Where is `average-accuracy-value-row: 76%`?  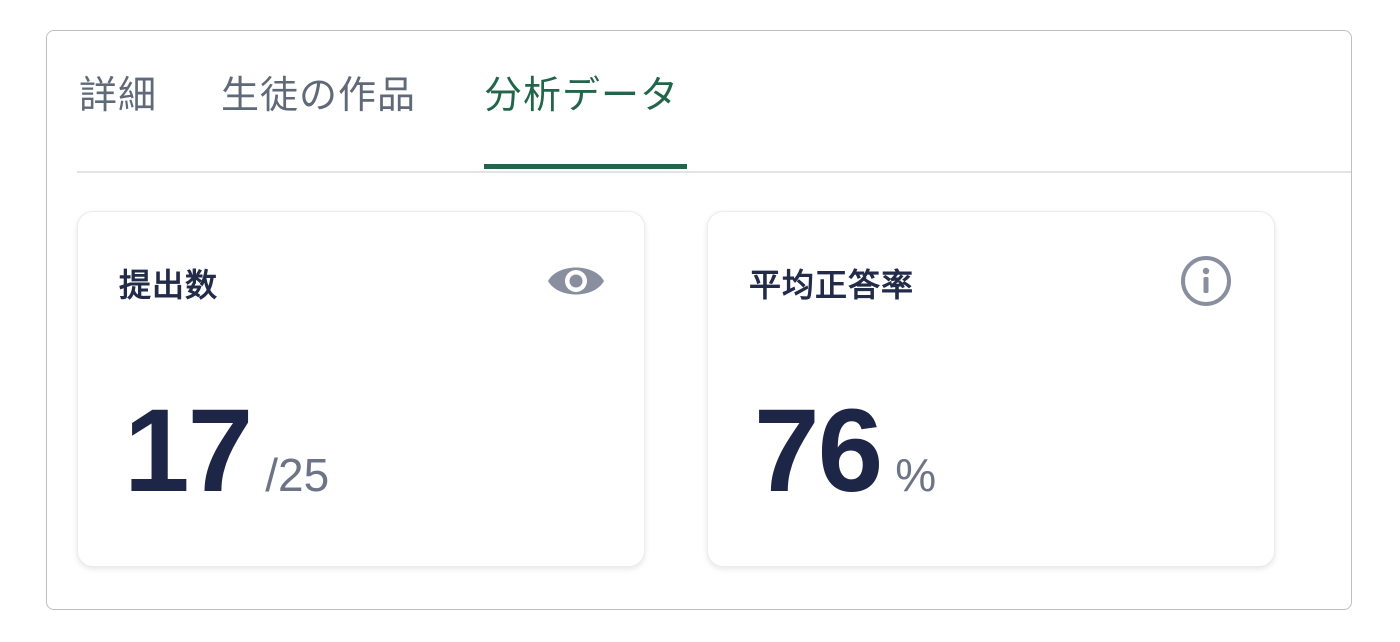 average-accuracy-value-row: 76% is located at coordinates (845, 451).